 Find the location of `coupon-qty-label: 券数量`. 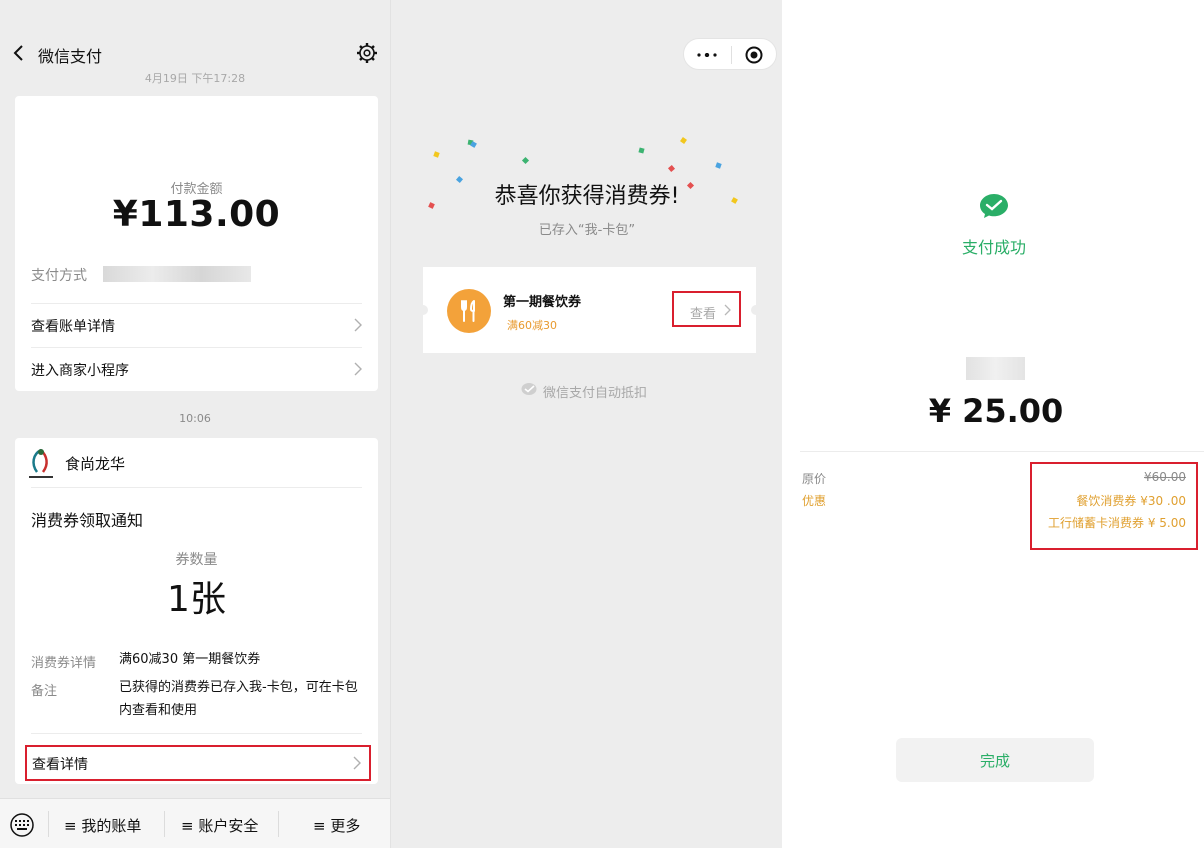

coupon-qty-label: 券数量 is located at coordinates (196, 560).